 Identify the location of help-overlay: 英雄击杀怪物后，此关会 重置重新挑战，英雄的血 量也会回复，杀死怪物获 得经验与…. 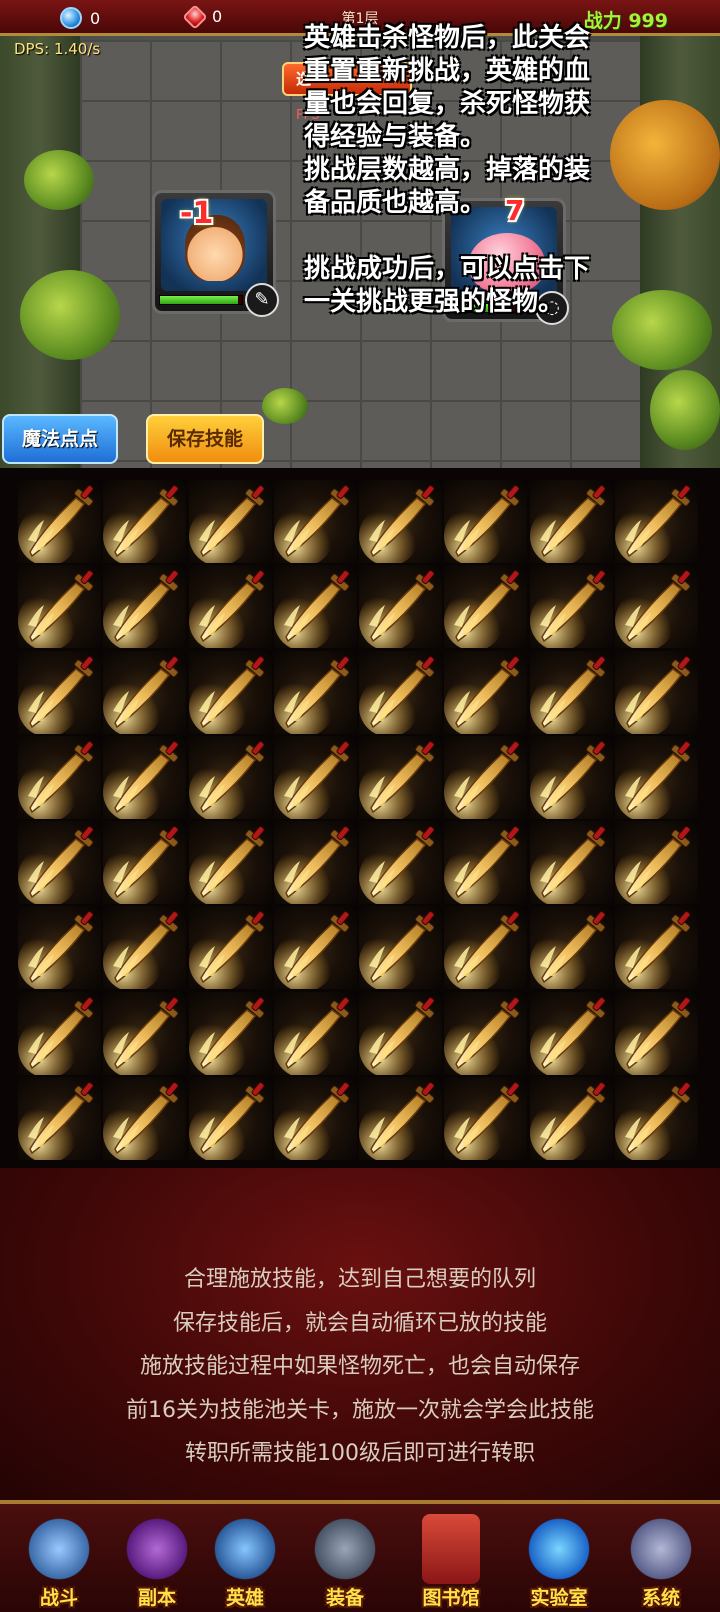
(509, 170).